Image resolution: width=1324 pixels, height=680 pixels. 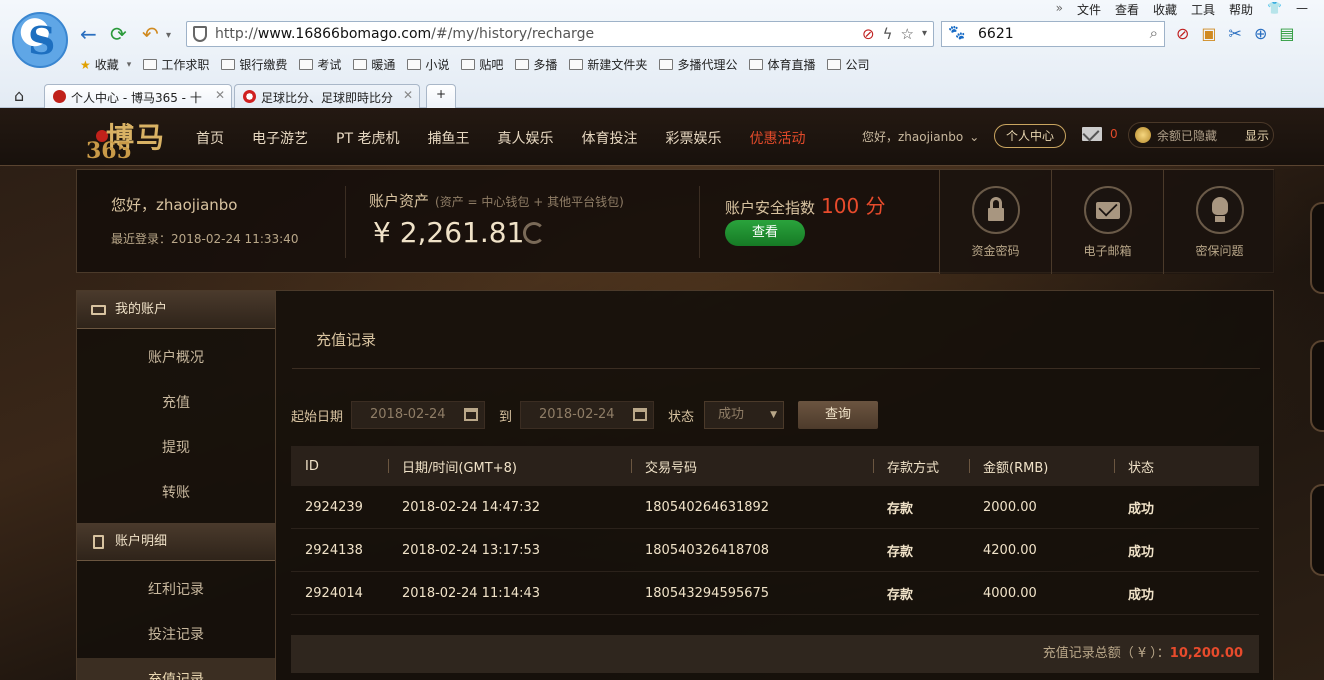 I want to click on divider, so click(x=776, y=368).